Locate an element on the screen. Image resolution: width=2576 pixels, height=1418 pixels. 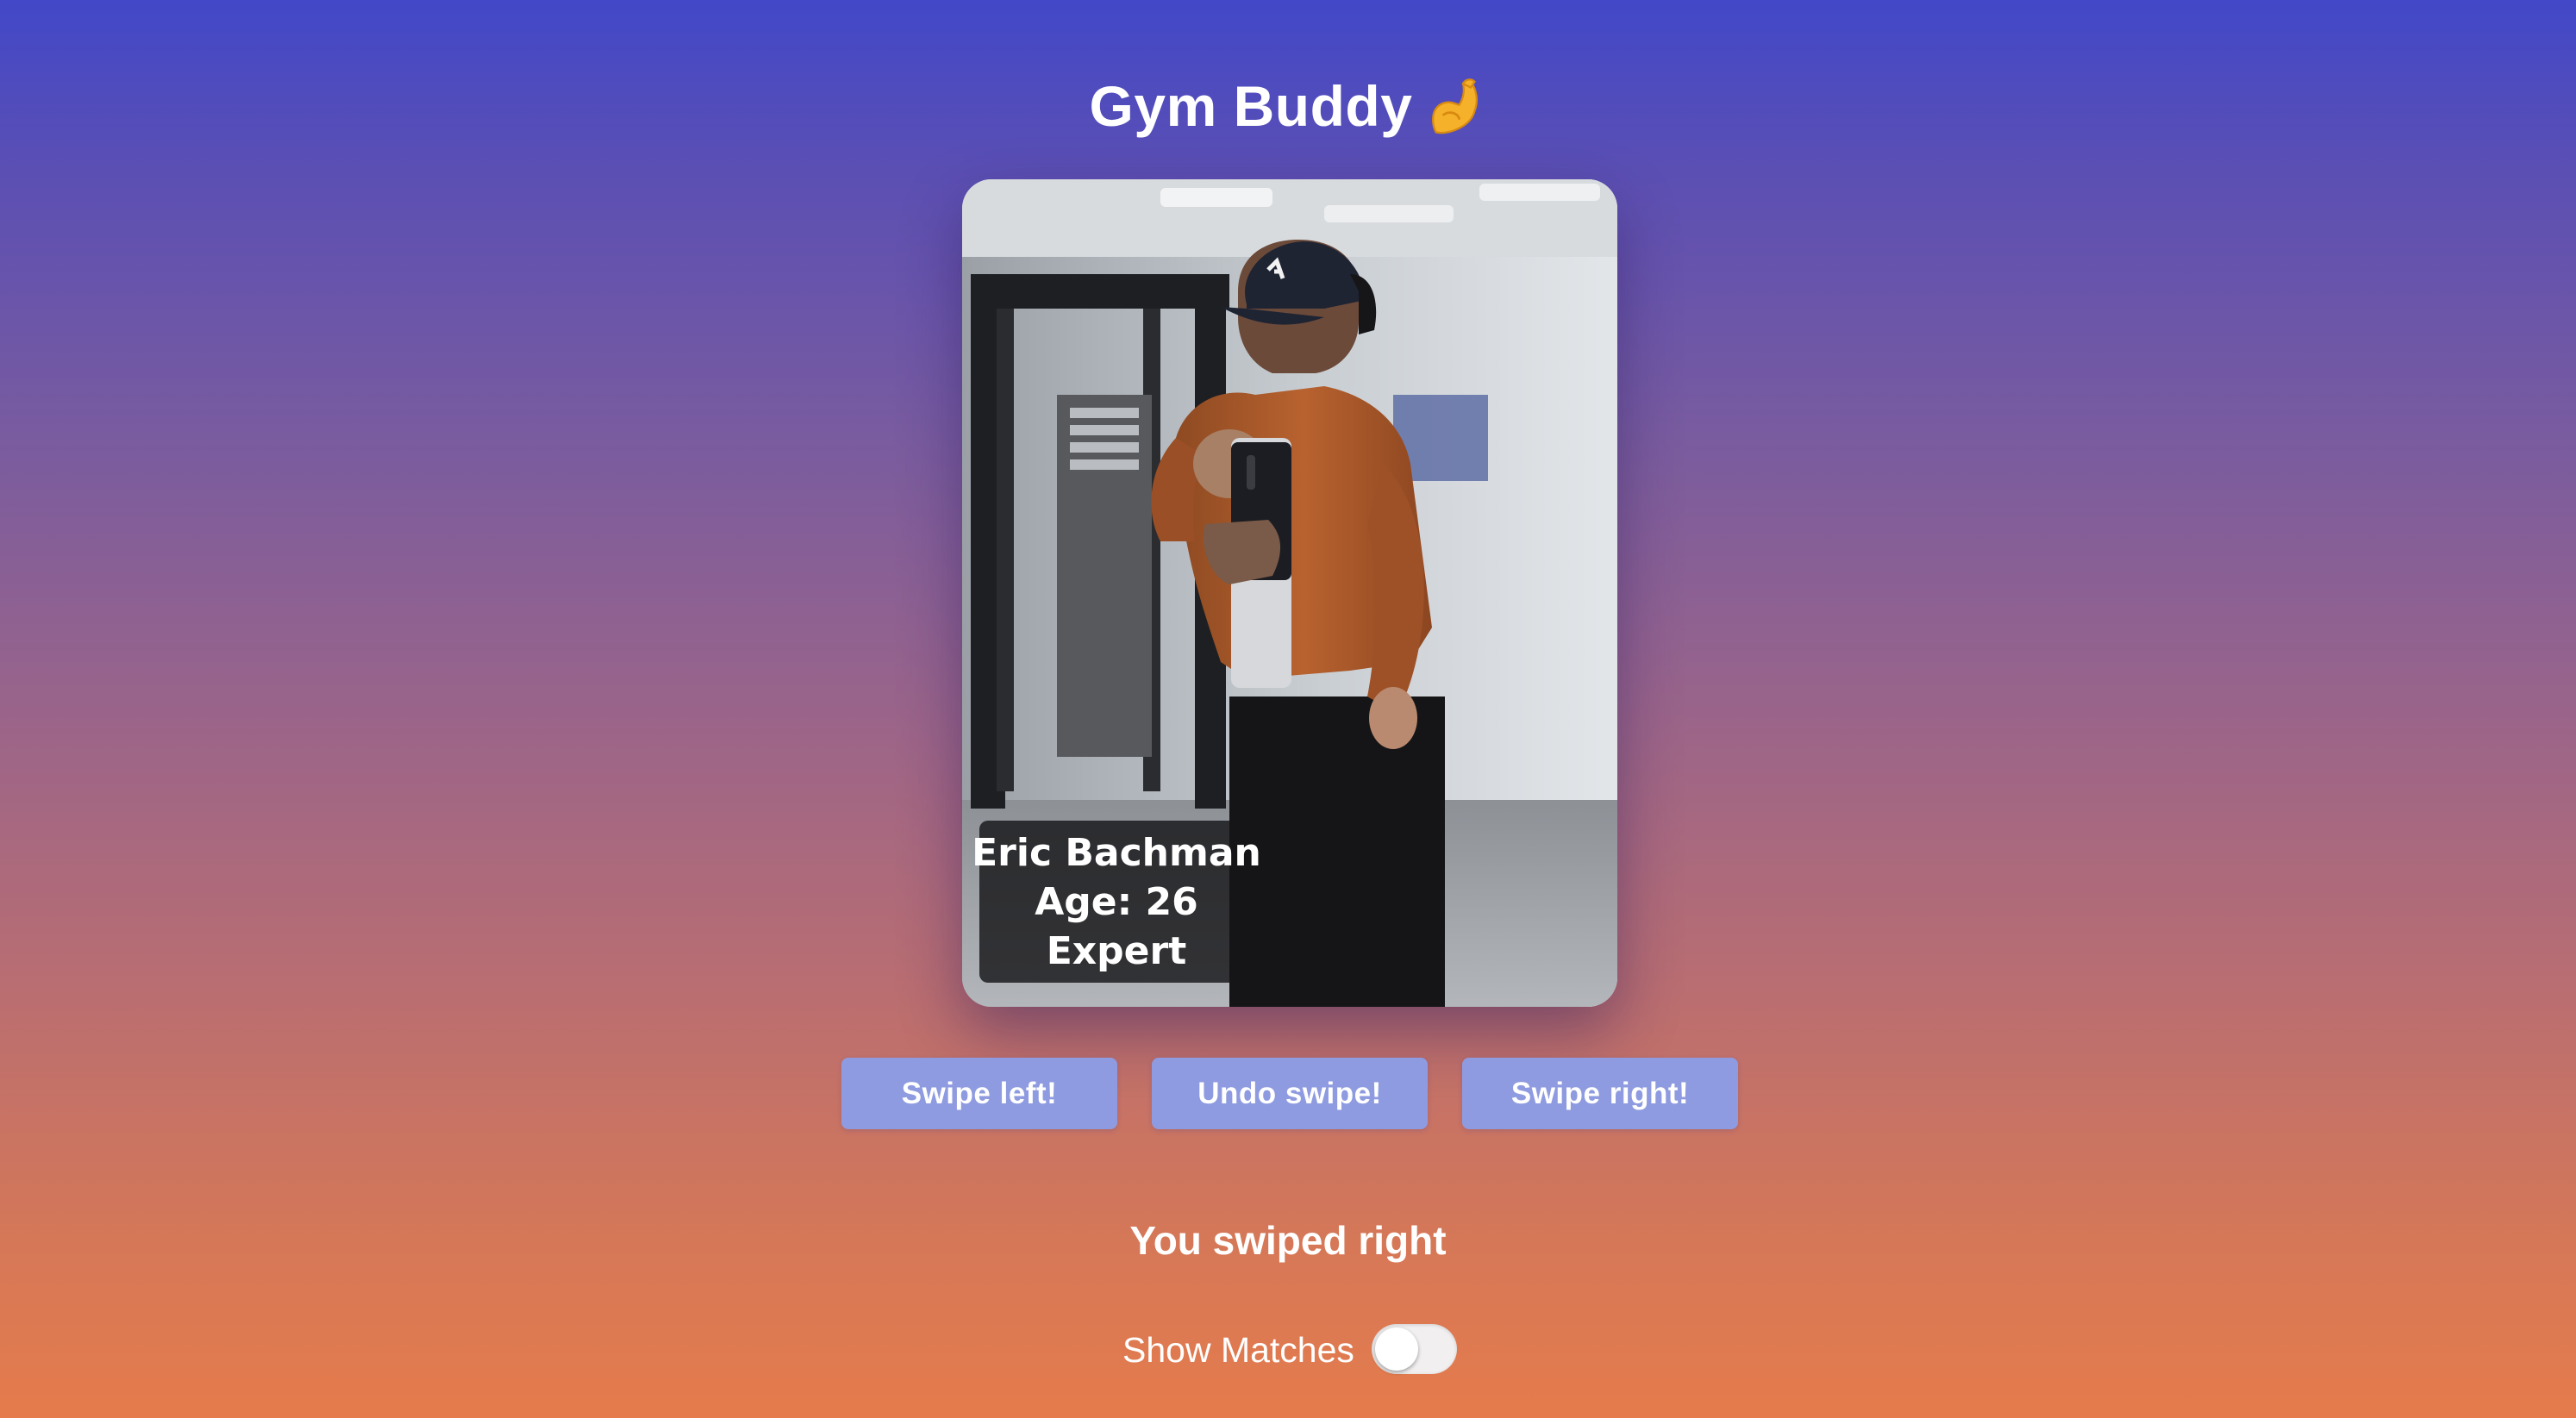
profile-card: Eric Bachman Age: 26 Expert is located at coordinates (1289, 593).